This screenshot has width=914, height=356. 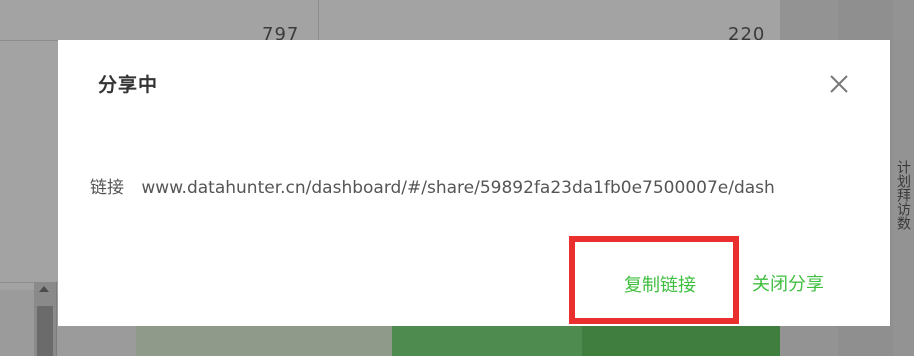 What do you see at coordinates (660, 284) in the screenshot?
I see `copy-link-label: 复制链接` at bounding box center [660, 284].